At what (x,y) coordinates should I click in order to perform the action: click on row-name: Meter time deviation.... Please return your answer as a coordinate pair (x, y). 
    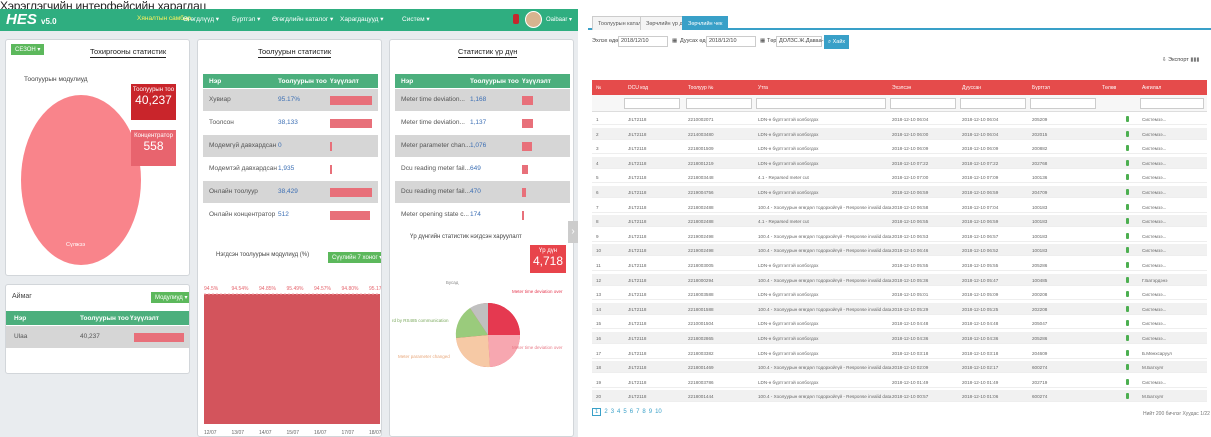
    Looking at the image, I should click on (433, 122).